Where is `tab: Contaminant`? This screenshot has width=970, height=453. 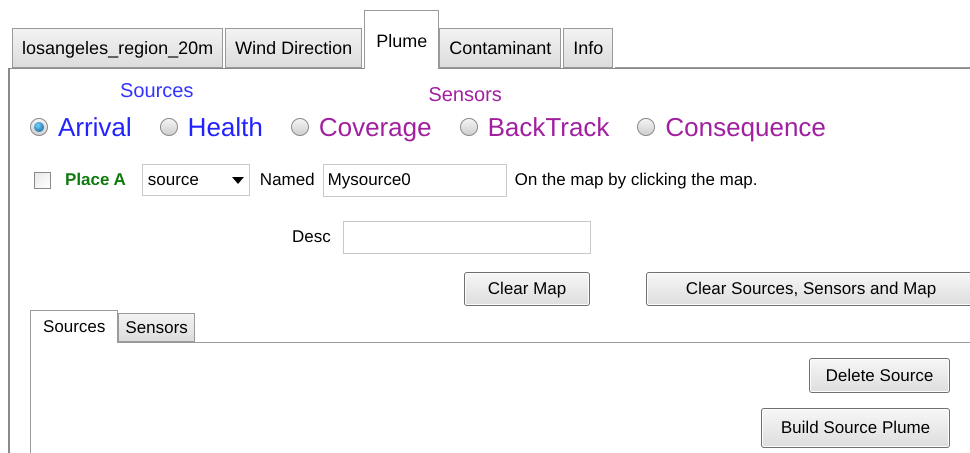 tab: Contaminant is located at coordinates (500, 48).